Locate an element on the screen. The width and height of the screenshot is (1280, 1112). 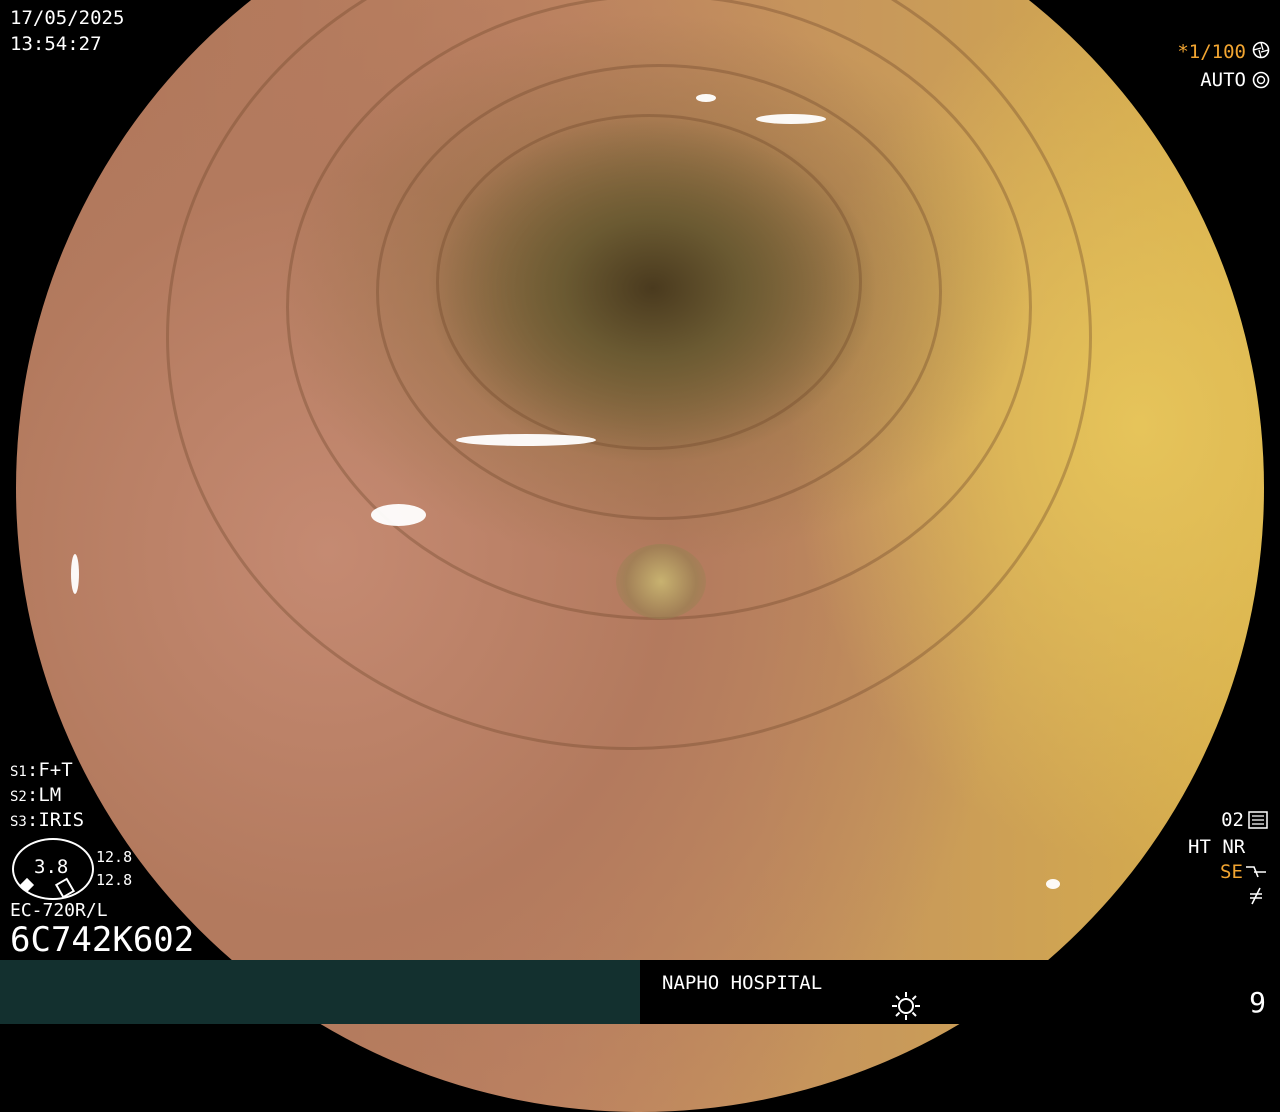
image-count: 9 is located at coordinates (1257, 1002).